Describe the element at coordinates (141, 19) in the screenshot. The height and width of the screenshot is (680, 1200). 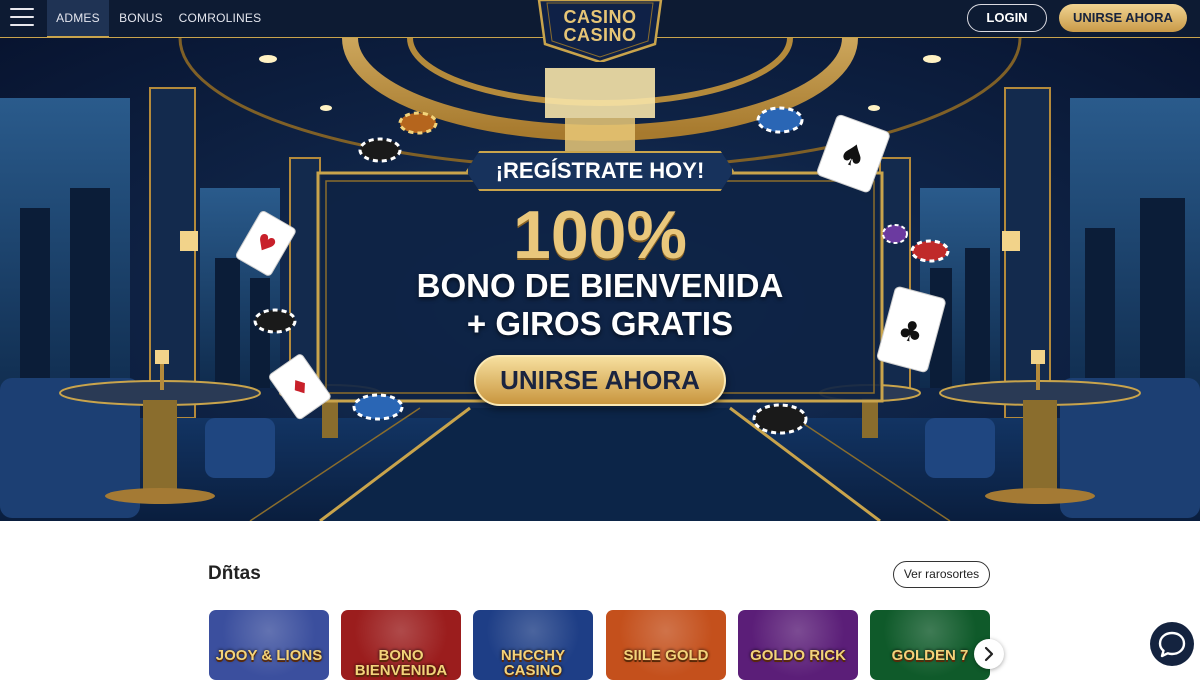
I see `nav-link-bonus: BONUS` at that location.